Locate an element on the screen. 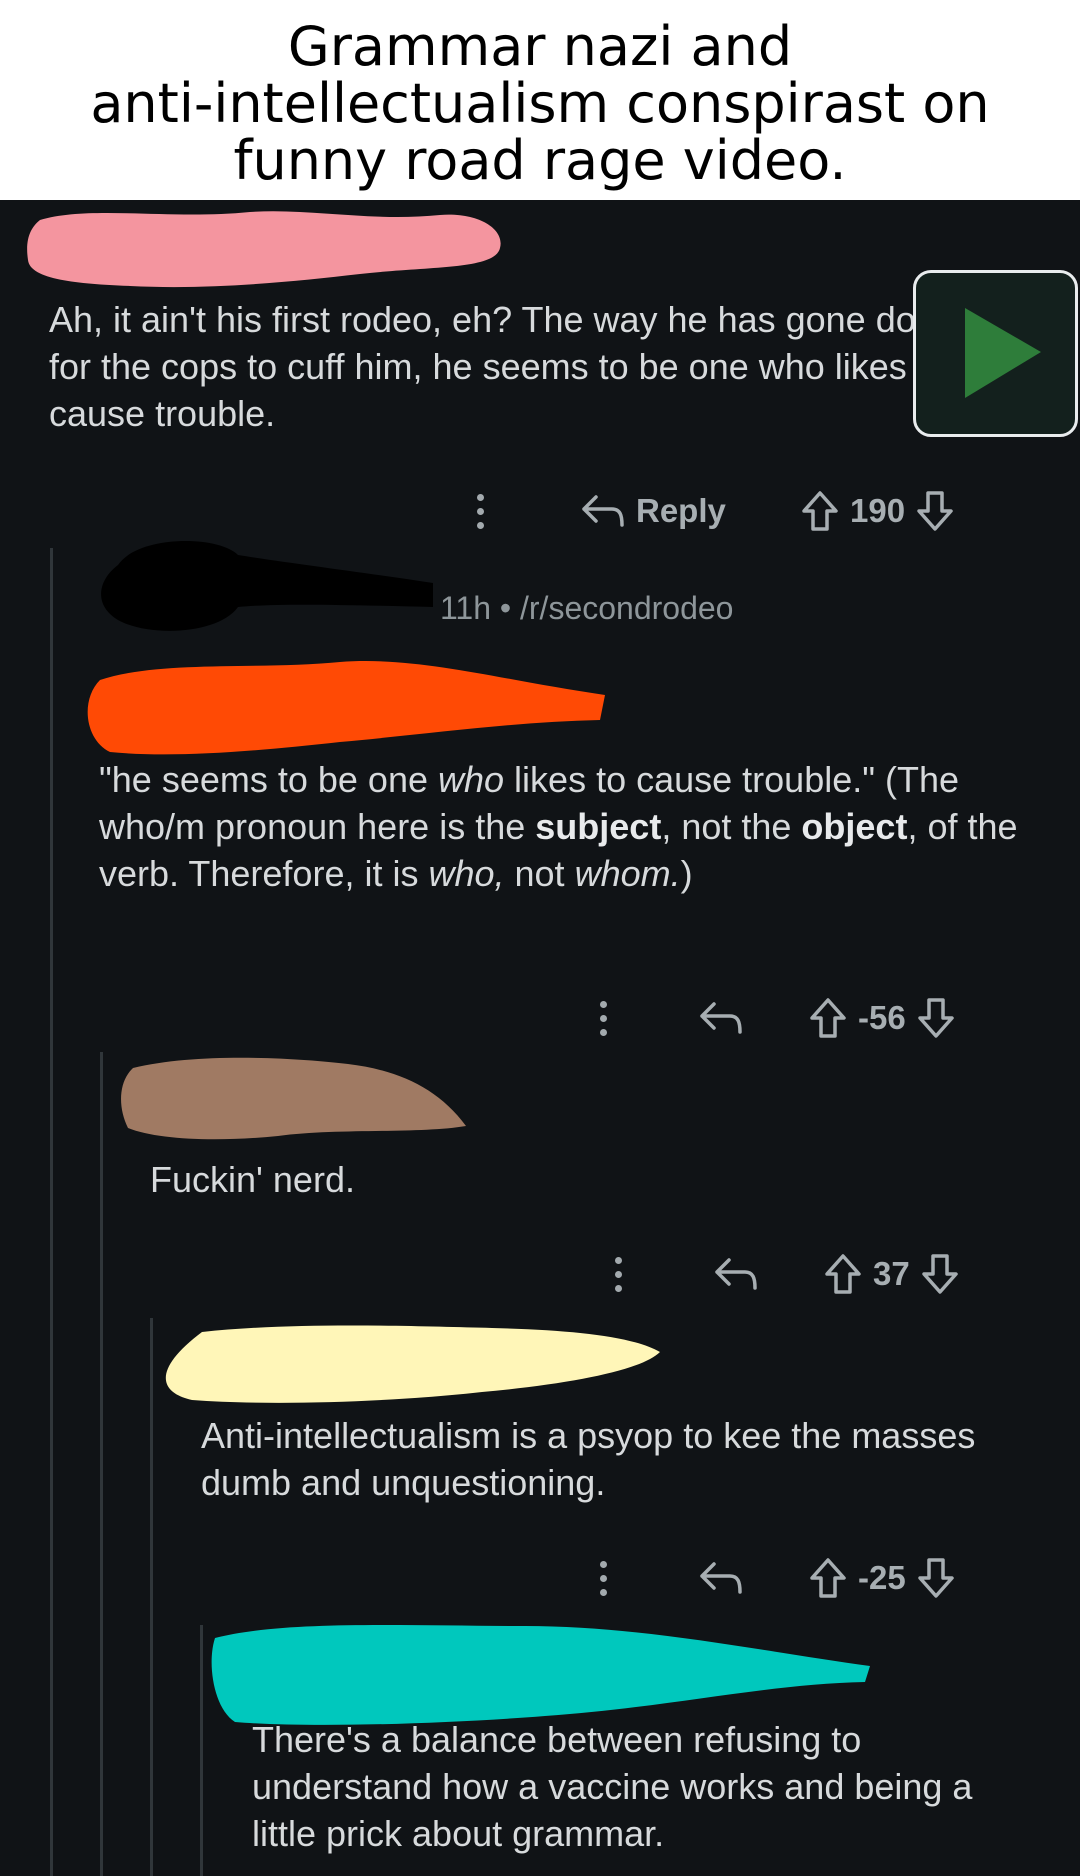 The width and height of the screenshot is (1080, 1876). reply-button: Reply is located at coordinates (658, 511).